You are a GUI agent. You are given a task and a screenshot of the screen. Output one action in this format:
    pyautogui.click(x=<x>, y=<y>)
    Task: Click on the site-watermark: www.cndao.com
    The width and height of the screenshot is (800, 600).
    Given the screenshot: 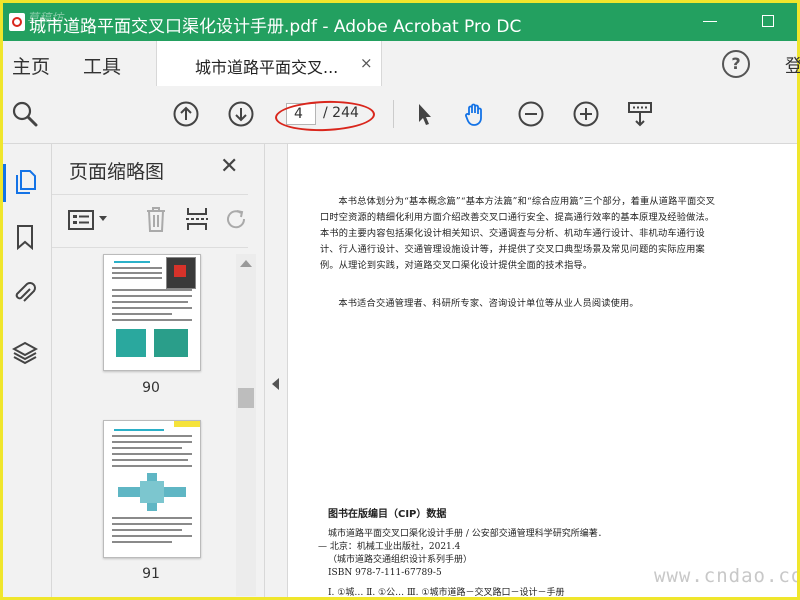 What is the action you would take?
    pyautogui.click(x=725, y=576)
    